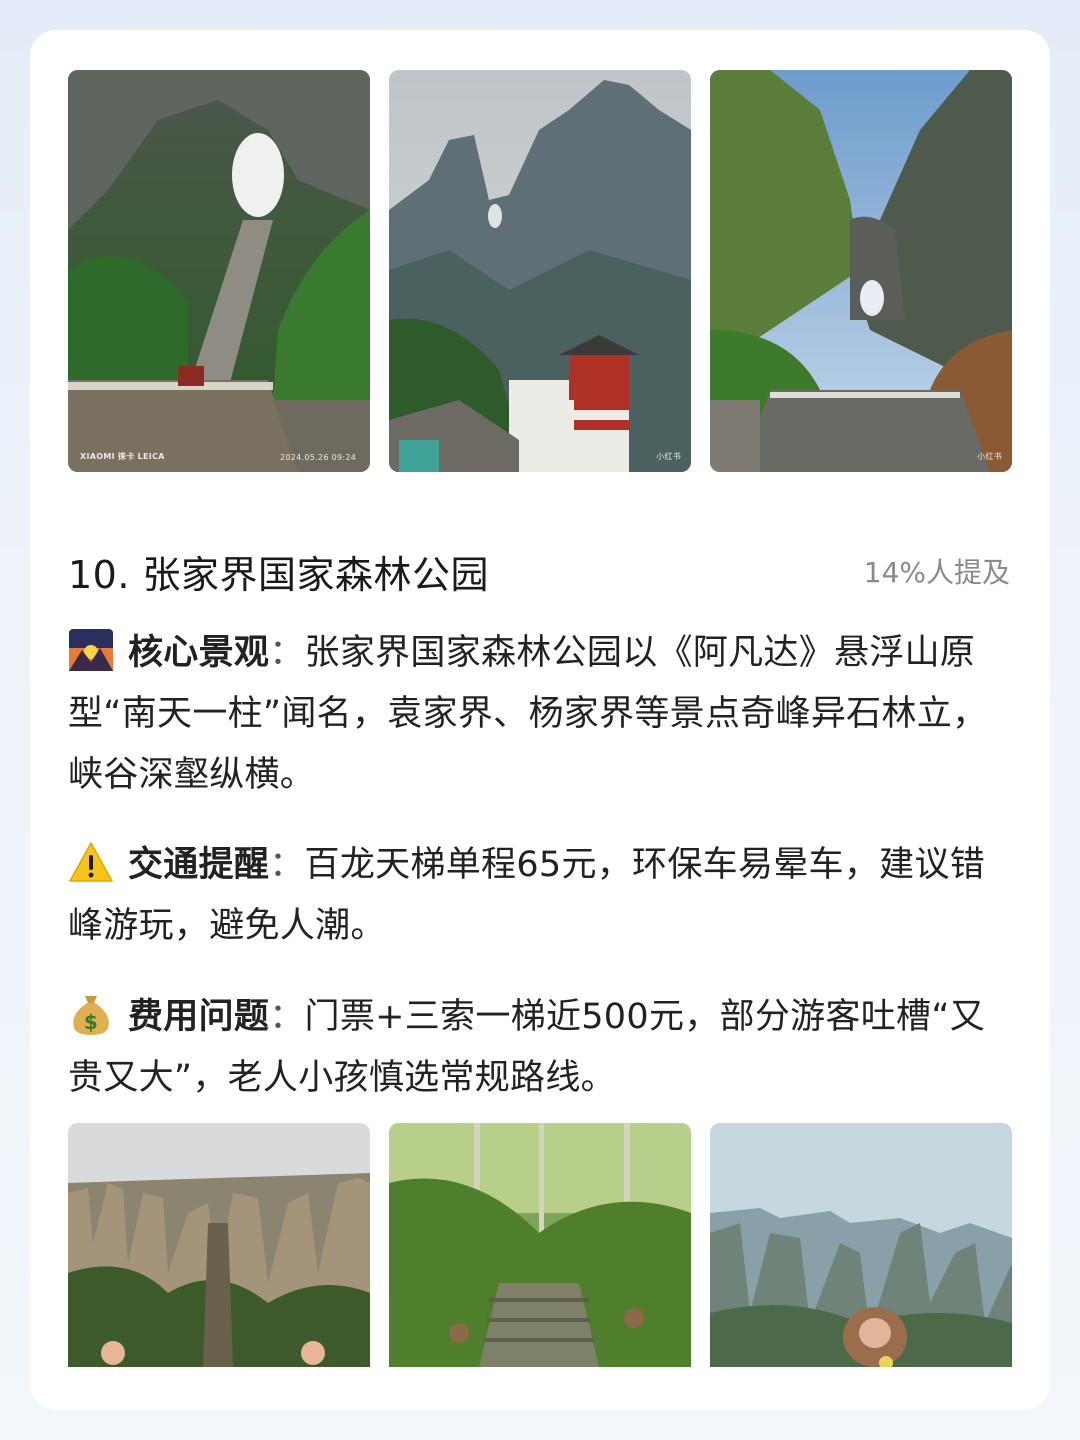  Describe the element at coordinates (279, 574) in the screenshot. I see `page-title: 10. 张家界国家森林公园` at that location.